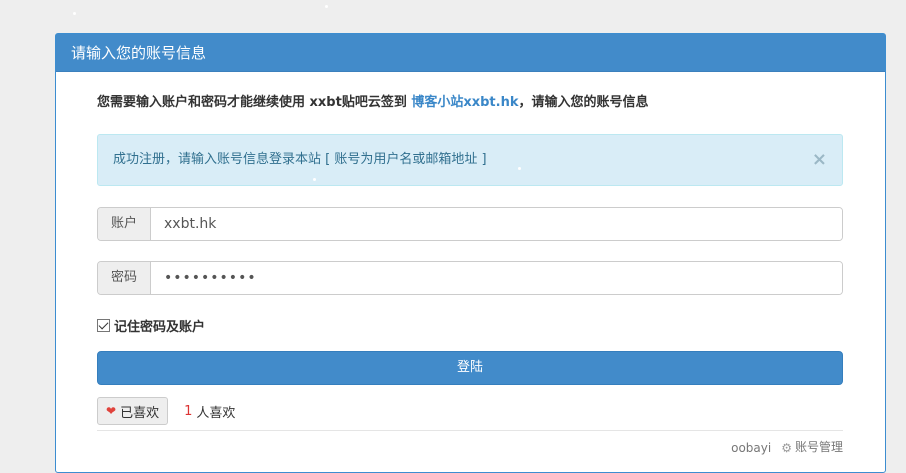 This screenshot has height=473, width=906. Describe the element at coordinates (254, 102) in the screenshot. I see `intro-prefix: 您需要输入账户和密码才能继续使用 xxbt贴吧云签到` at that location.